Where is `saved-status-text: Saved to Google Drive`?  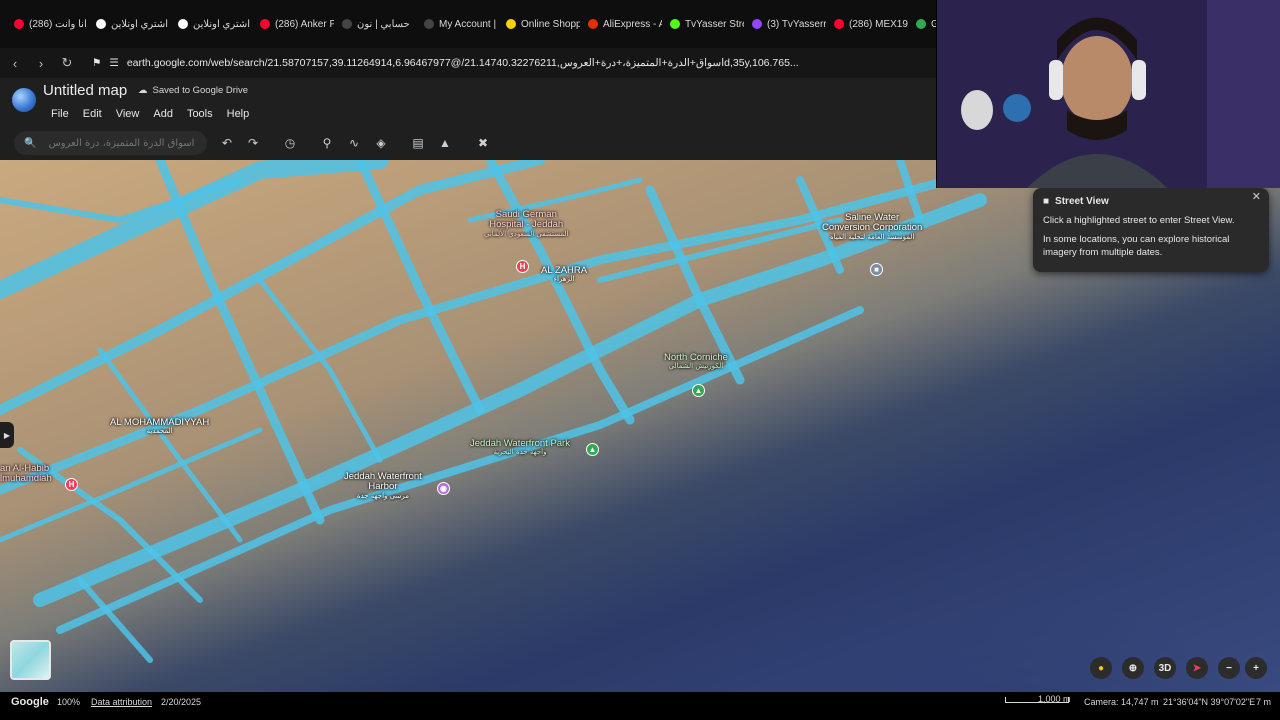 saved-status-text: Saved to Google Drive is located at coordinates (200, 90).